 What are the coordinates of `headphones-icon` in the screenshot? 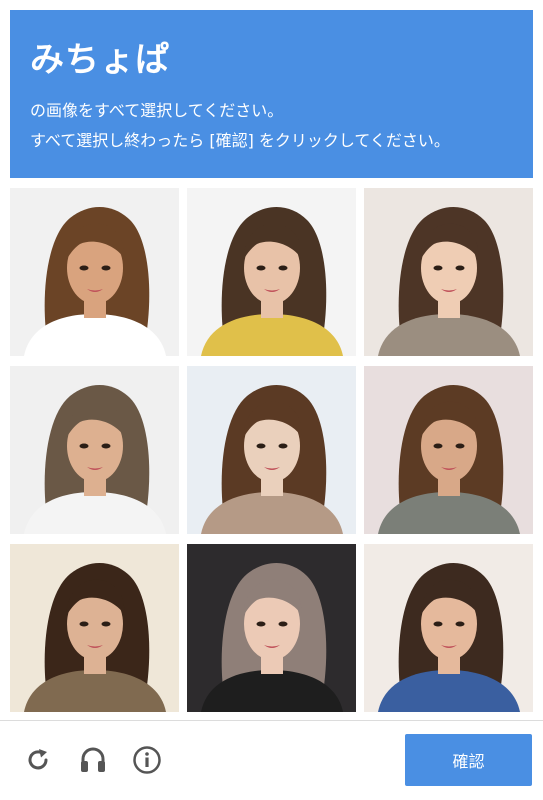 It's located at (93, 759).